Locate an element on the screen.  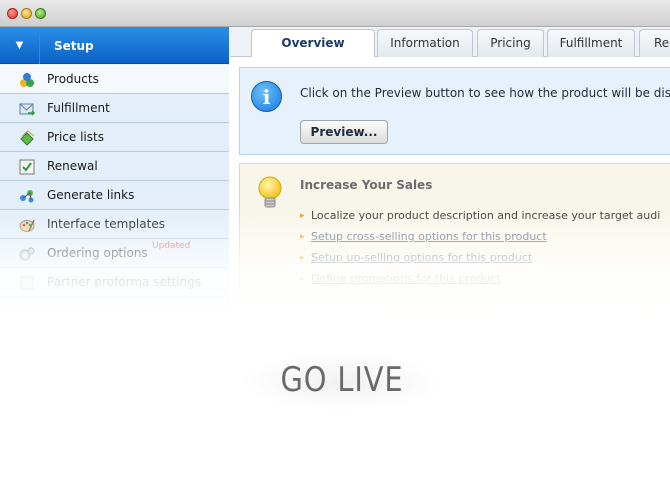
sidebar-item-interface-templates: Interface templates is located at coordinates (114, 224).